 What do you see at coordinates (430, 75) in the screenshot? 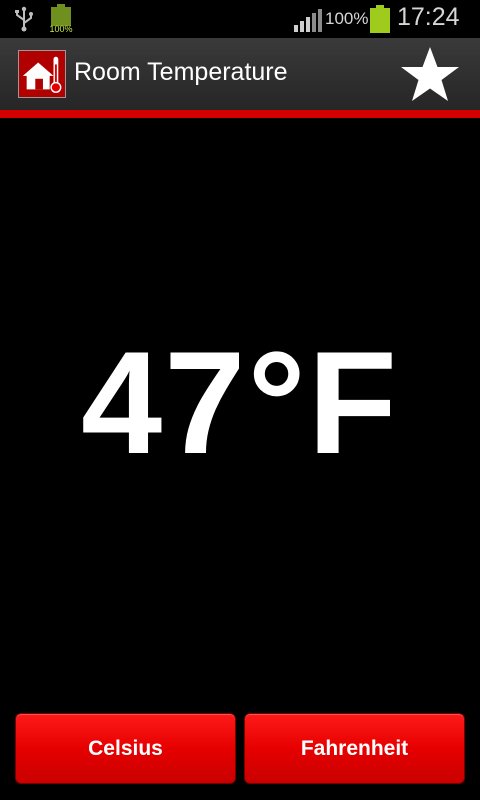
I see `star-icon` at bounding box center [430, 75].